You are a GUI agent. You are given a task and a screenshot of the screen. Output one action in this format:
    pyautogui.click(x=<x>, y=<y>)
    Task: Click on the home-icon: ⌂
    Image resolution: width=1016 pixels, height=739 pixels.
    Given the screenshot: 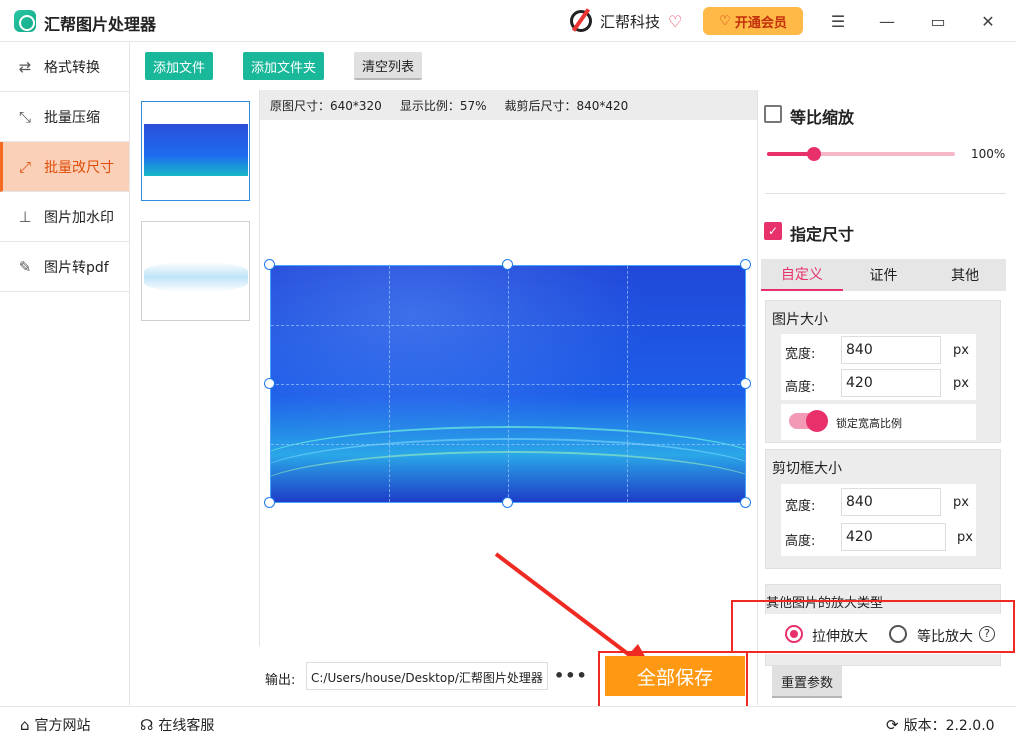 What is the action you would take?
    pyautogui.click(x=25, y=725)
    